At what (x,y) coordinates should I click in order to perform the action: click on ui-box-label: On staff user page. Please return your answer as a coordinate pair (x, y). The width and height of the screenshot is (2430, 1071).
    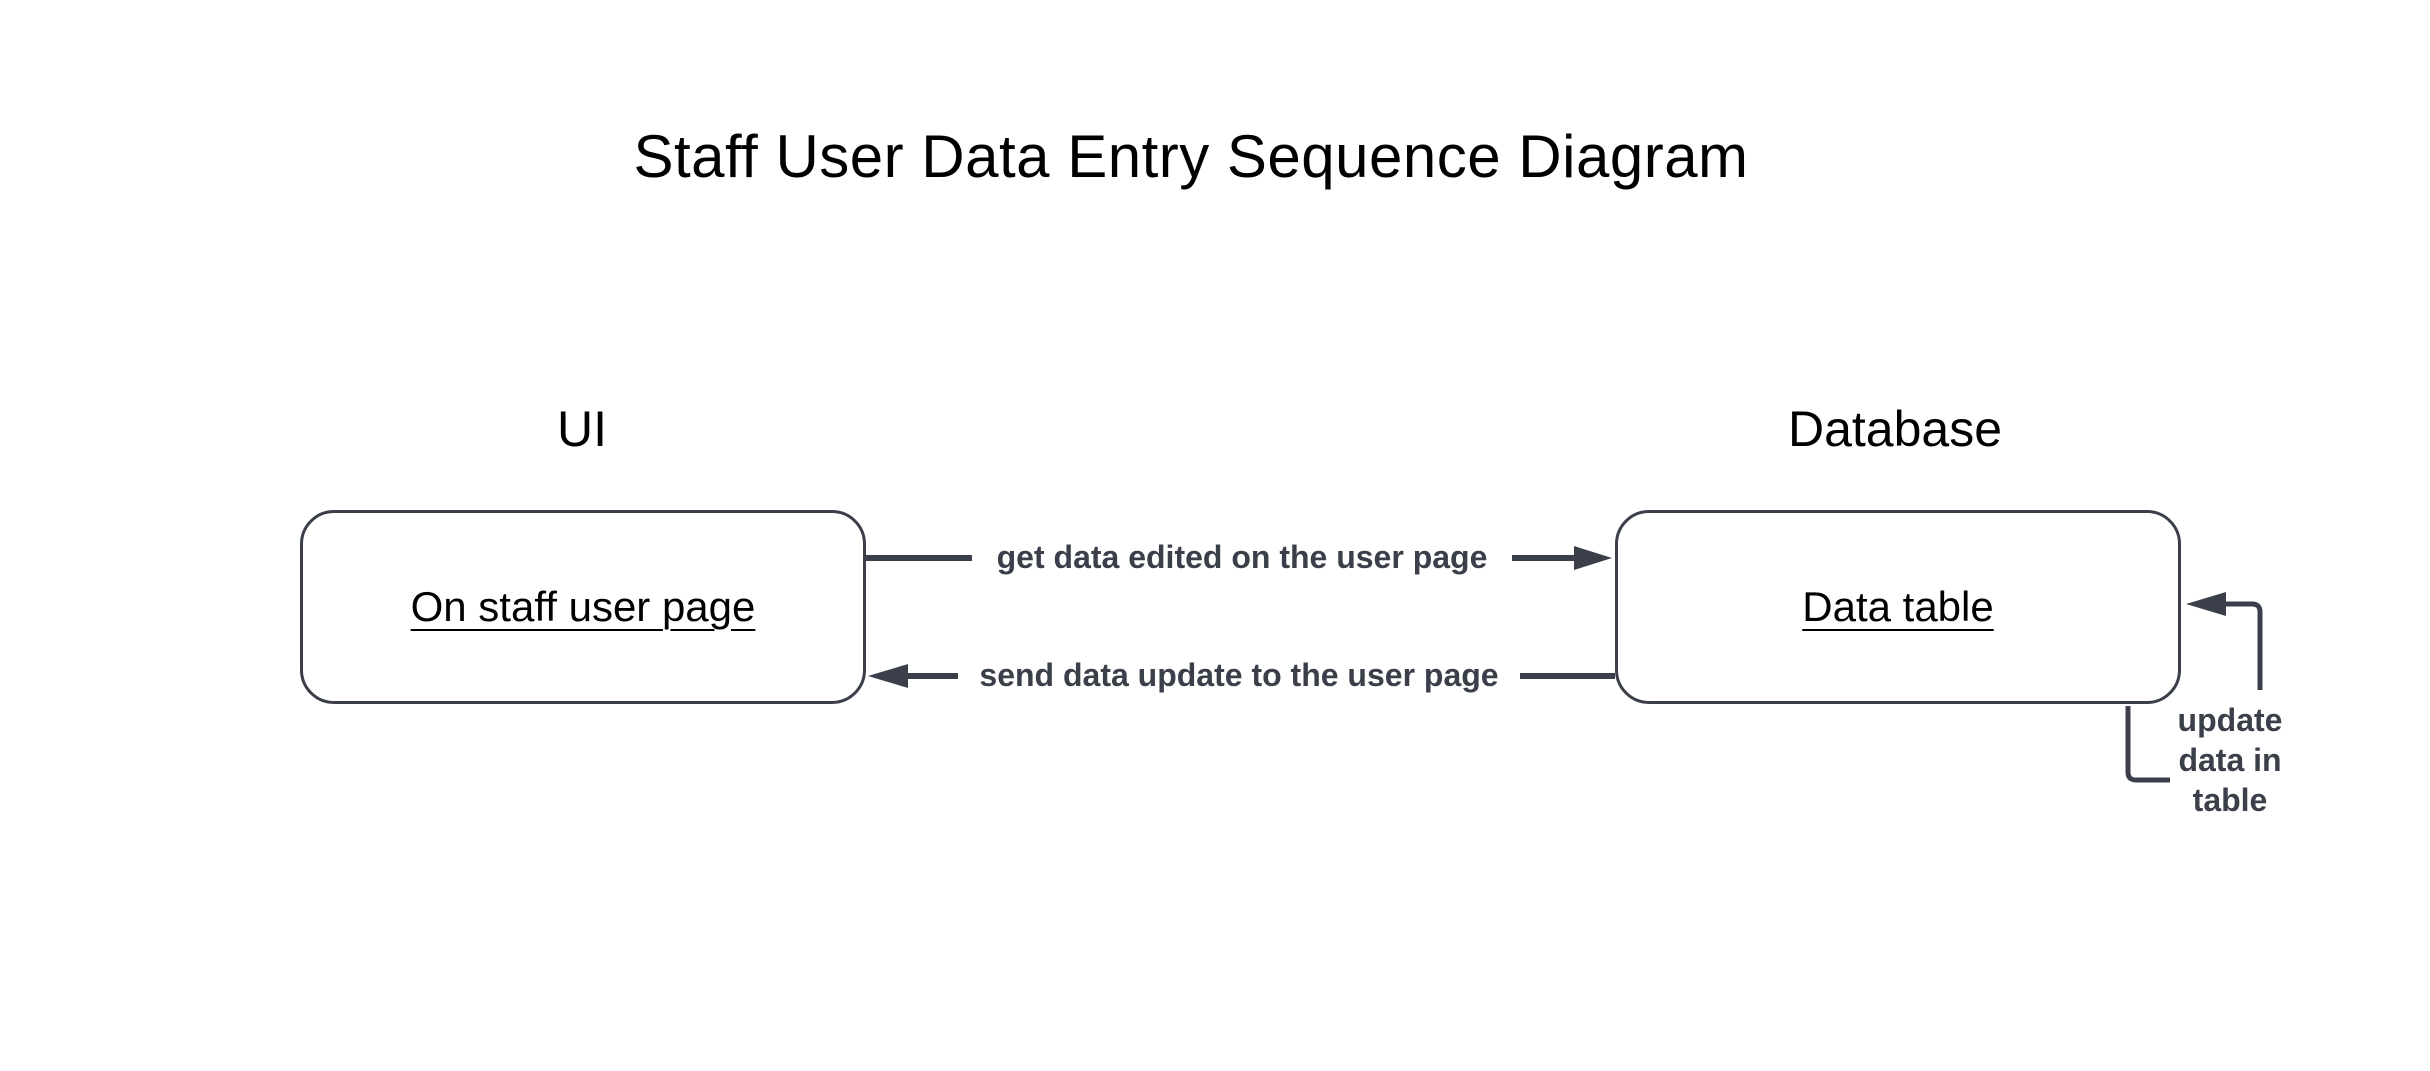
    Looking at the image, I should click on (583, 606).